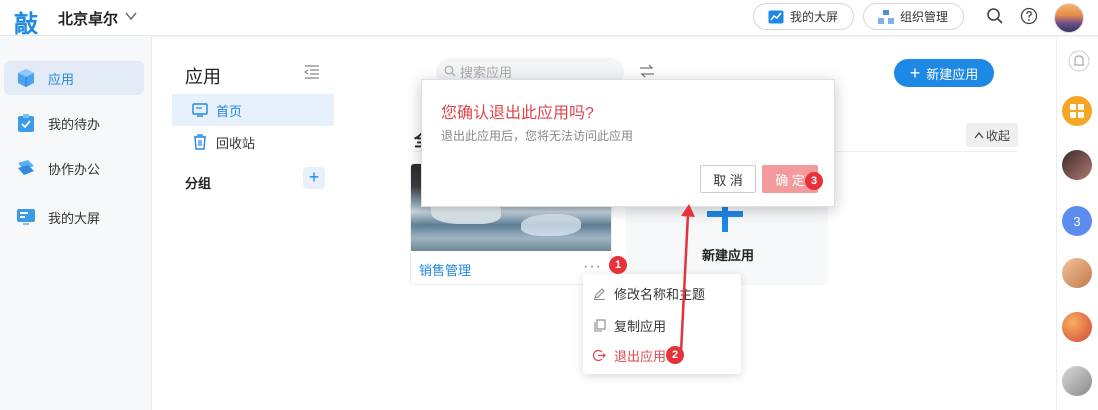 This screenshot has width=1098, height=410. What do you see at coordinates (924, 17) in the screenshot?
I see `org-manage-label: 组织管理` at bounding box center [924, 17].